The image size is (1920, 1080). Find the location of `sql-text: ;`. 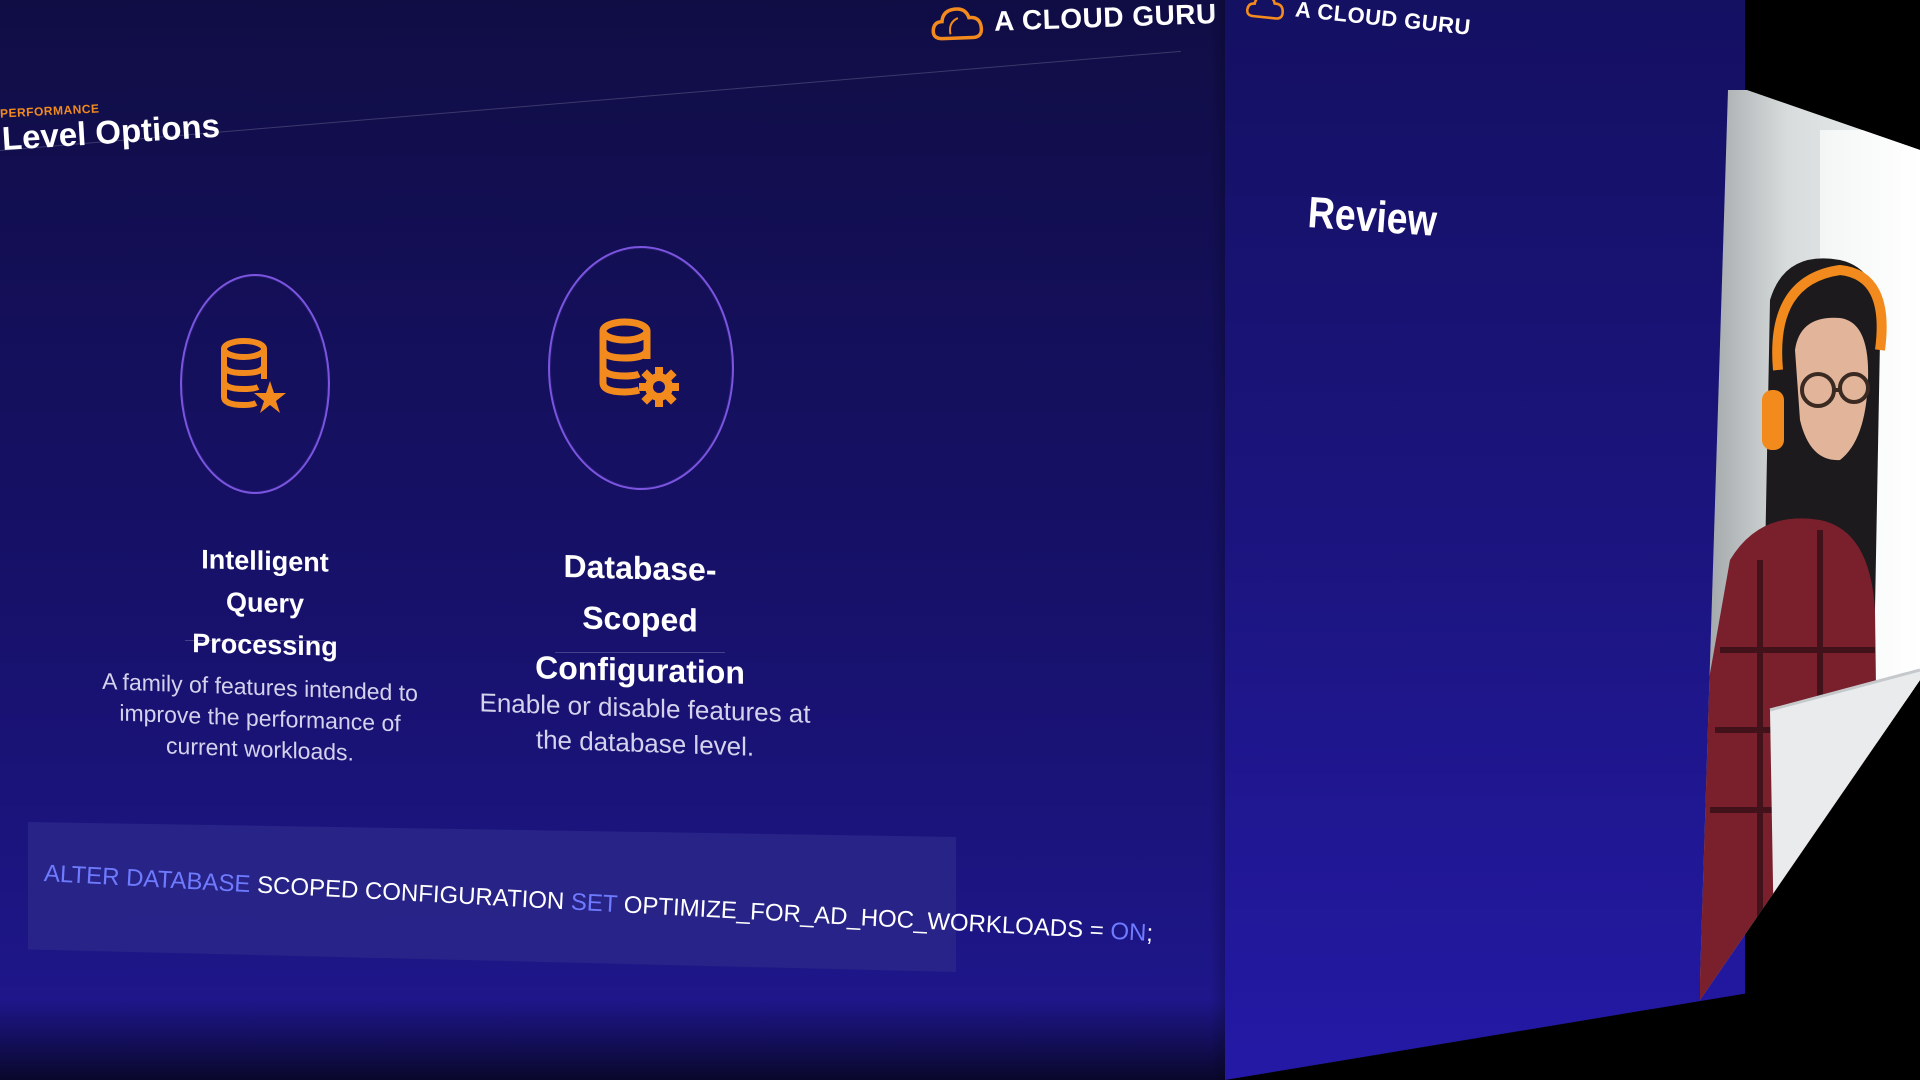

sql-text: ; is located at coordinates (1149, 933).